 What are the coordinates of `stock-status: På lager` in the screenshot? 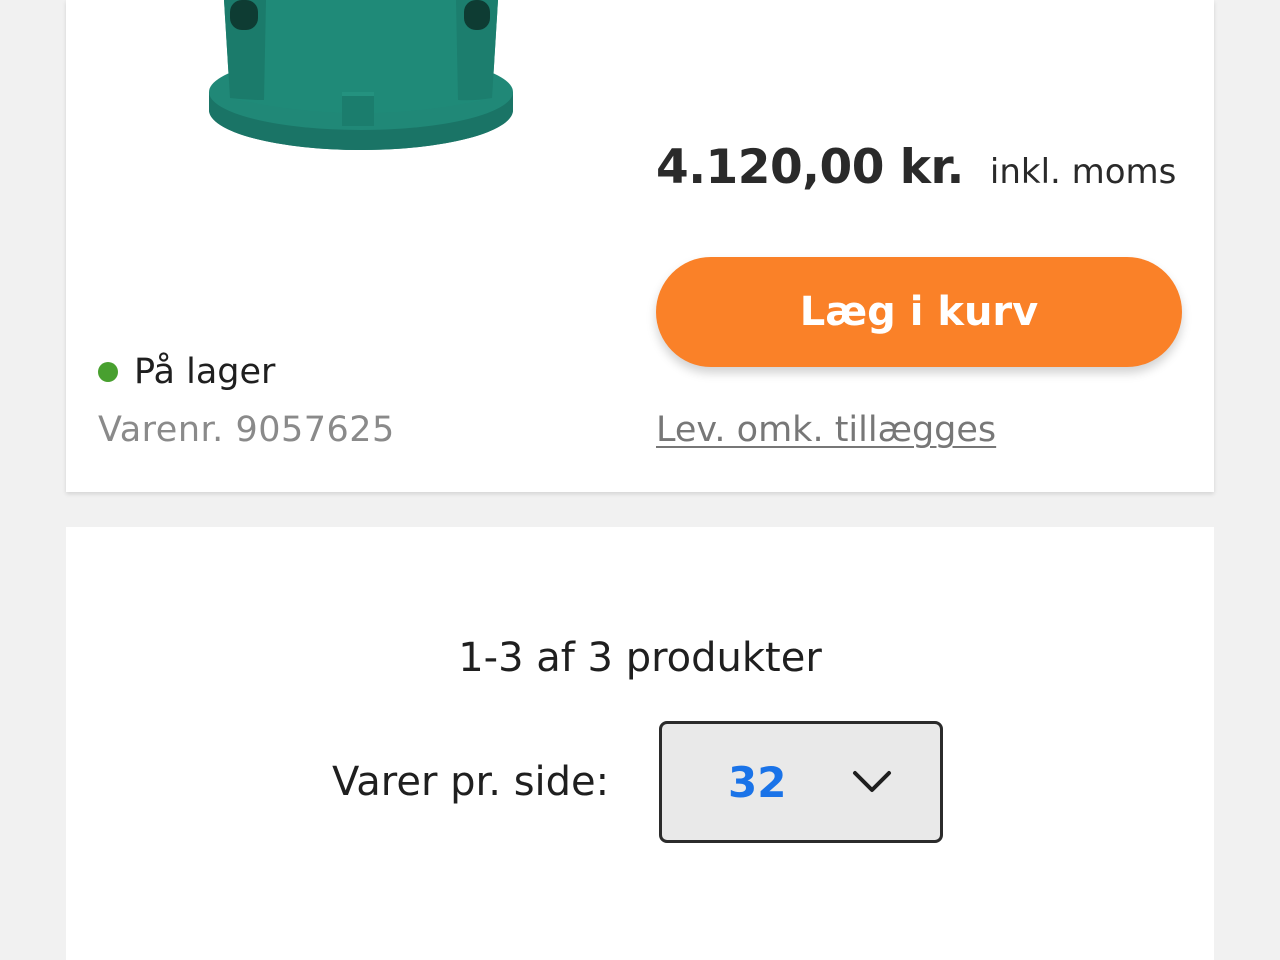 It's located at (186, 372).